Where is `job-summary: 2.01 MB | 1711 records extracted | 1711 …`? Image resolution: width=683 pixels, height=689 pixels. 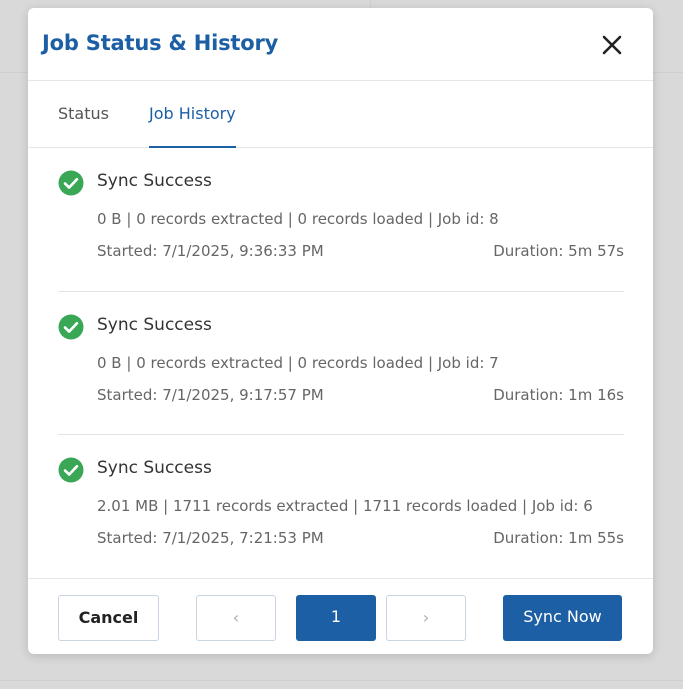
job-summary: 2.01 MB | 1711 records extracted | 1711 … is located at coordinates (345, 506).